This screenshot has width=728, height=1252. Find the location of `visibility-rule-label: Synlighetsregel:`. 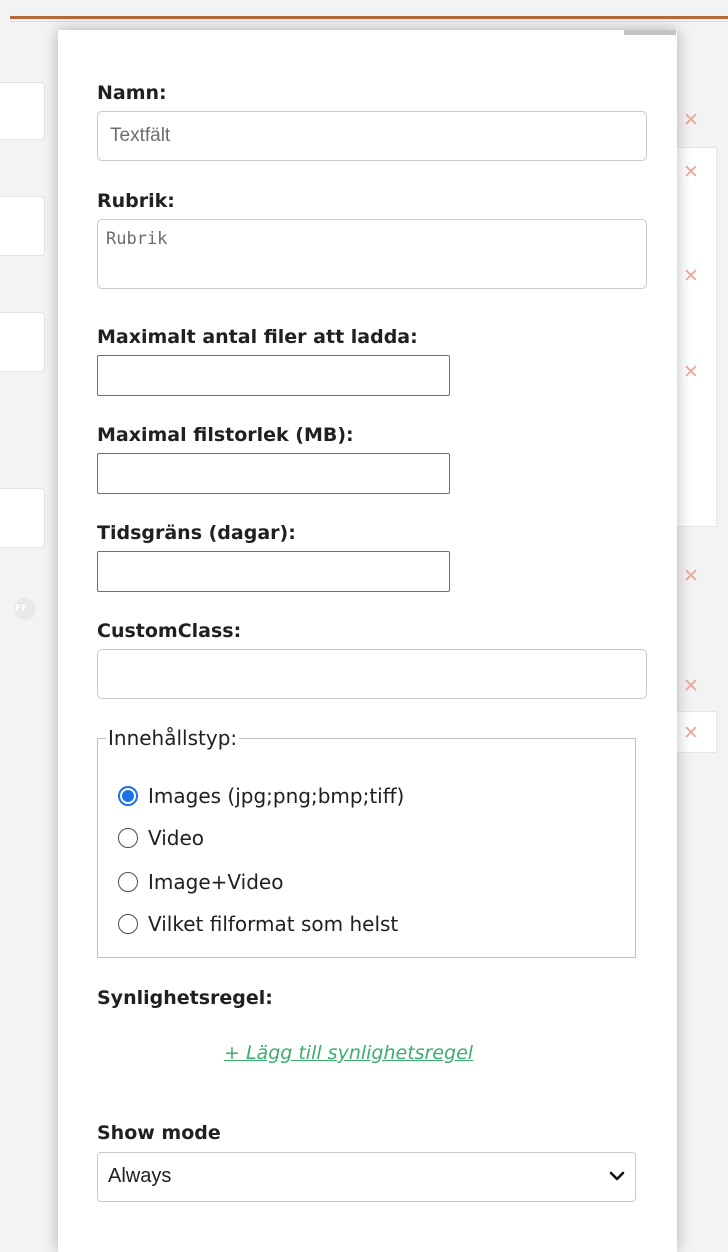

visibility-rule-label: Synlighetsregel: is located at coordinates (185, 998).